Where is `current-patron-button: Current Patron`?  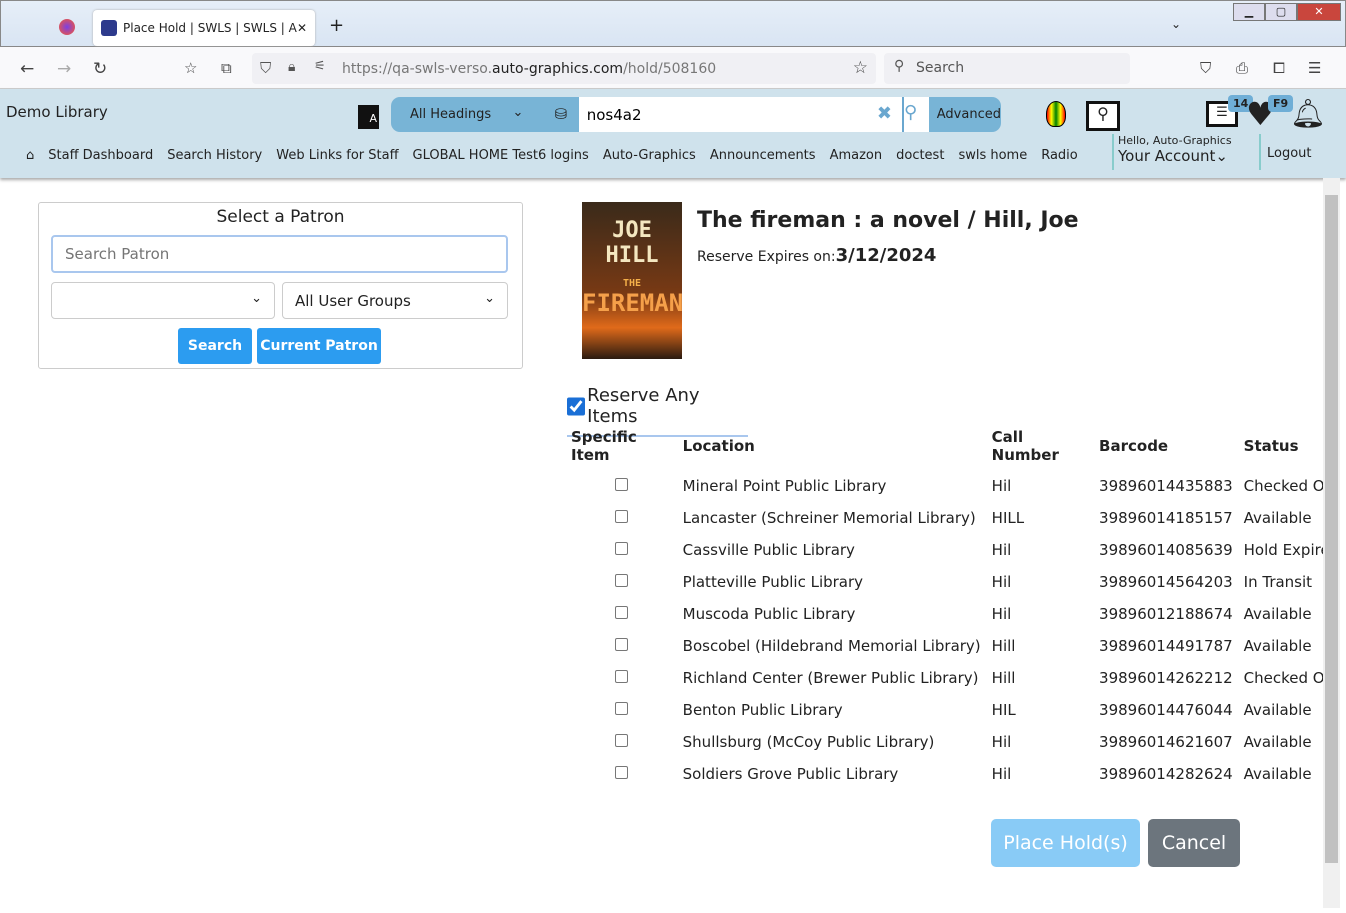 current-patron-button: Current Patron is located at coordinates (319, 346).